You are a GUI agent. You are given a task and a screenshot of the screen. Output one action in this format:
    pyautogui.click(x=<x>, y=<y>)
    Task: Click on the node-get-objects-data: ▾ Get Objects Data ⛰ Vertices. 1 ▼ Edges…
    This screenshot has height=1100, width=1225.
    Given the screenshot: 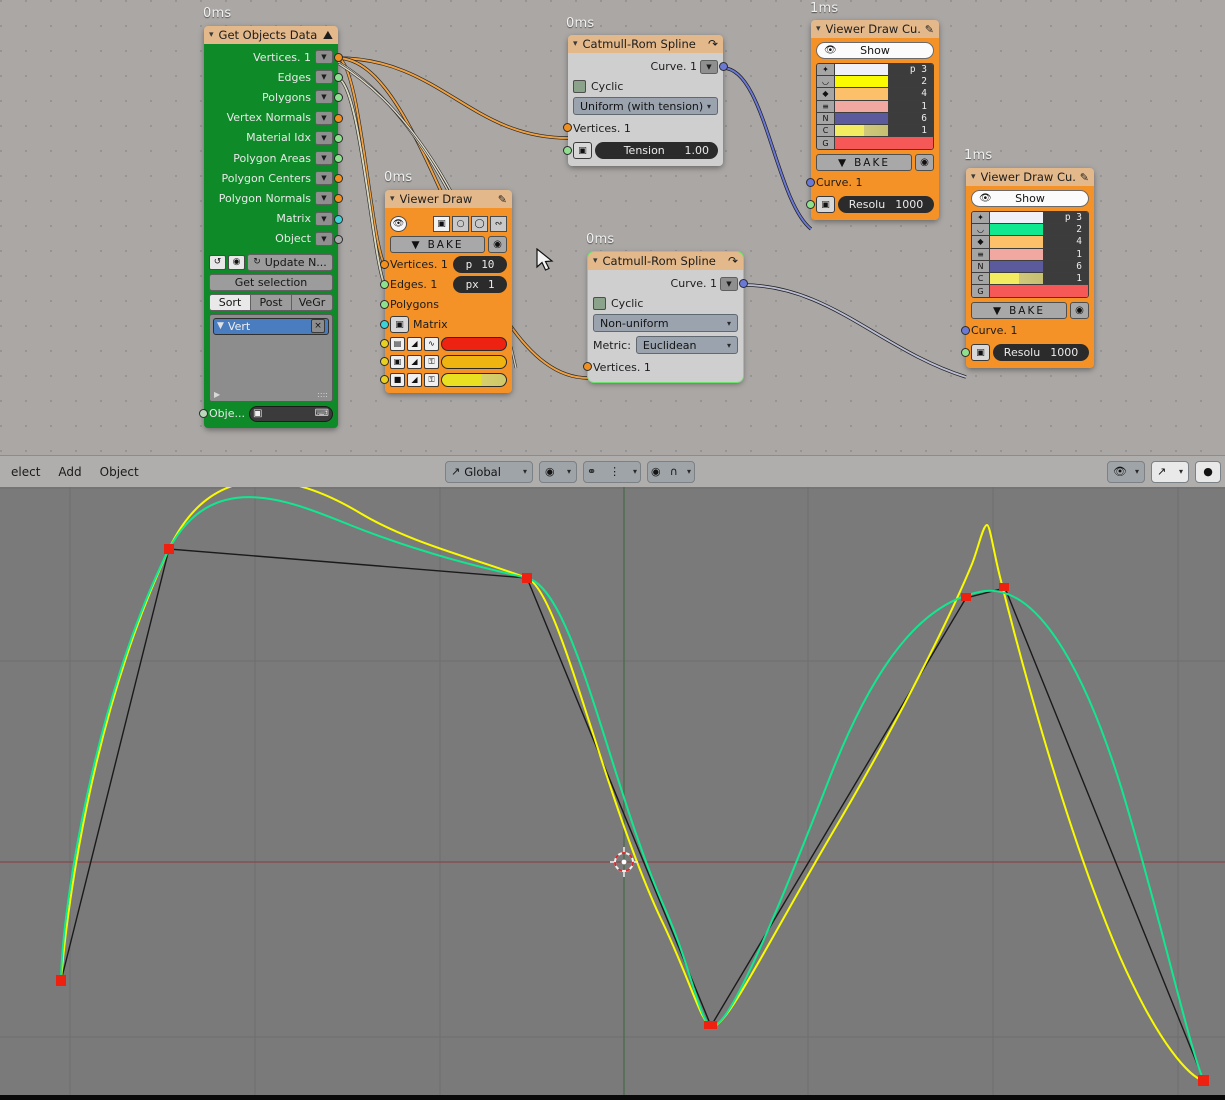 What is the action you would take?
    pyautogui.click(x=271, y=227)
    